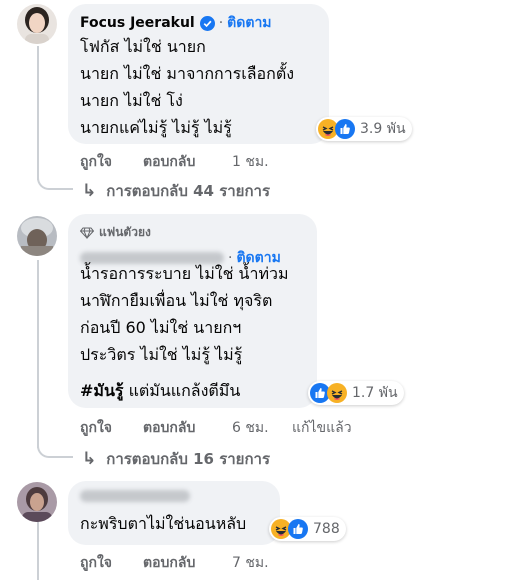  I want to click on comment-line: โฟกัส ไม่ใช่ นายก, so click(143, 46).